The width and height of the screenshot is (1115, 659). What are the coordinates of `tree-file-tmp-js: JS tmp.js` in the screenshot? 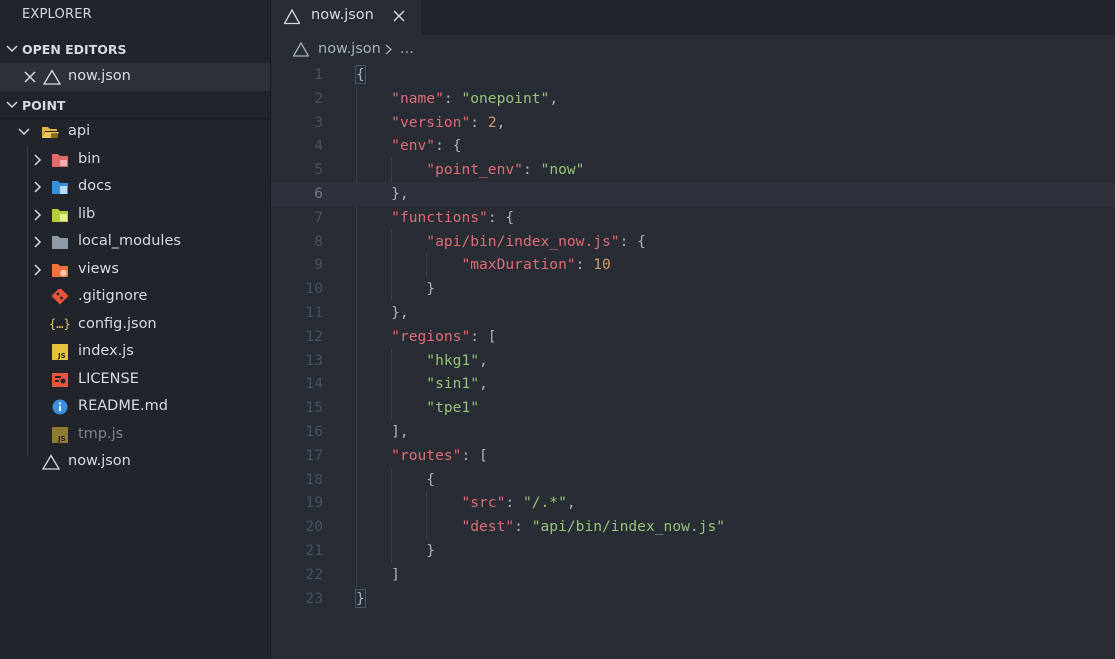 It's located at (135, 435).